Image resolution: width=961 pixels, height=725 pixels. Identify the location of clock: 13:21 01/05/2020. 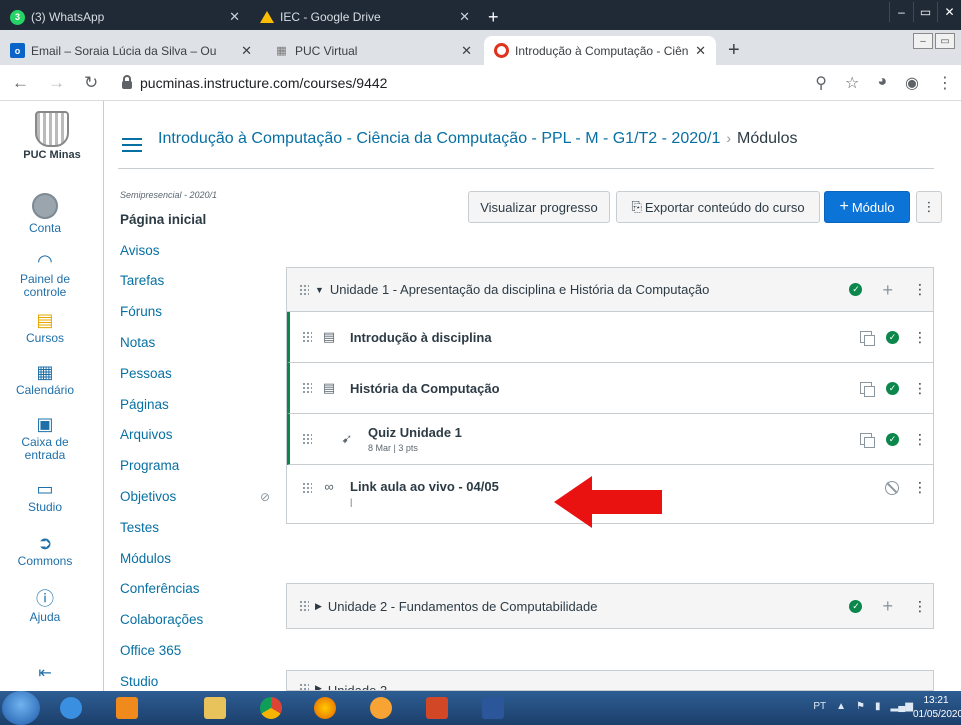
(937, 708).